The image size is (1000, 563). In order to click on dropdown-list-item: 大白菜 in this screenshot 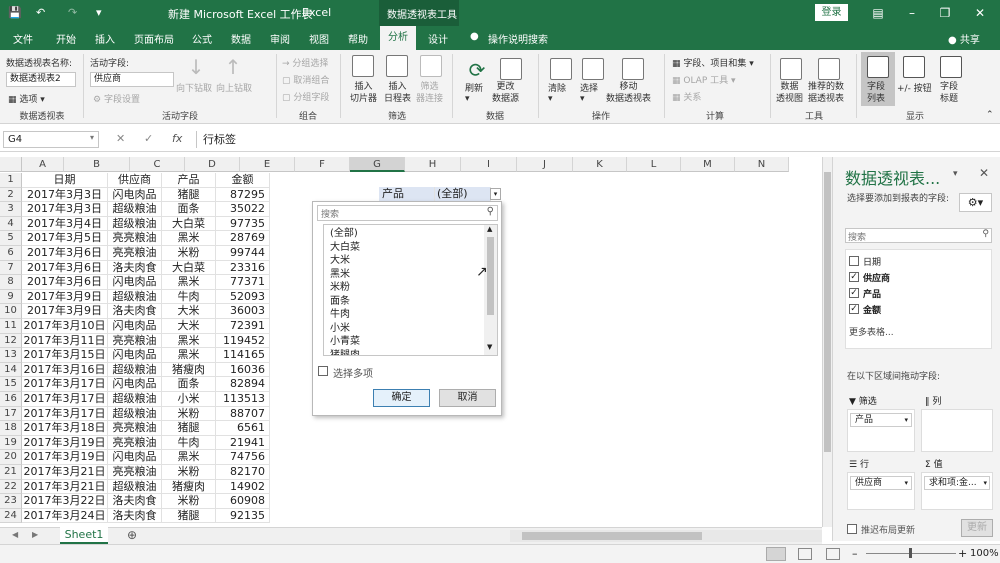, I will do `click(345, 247)`.